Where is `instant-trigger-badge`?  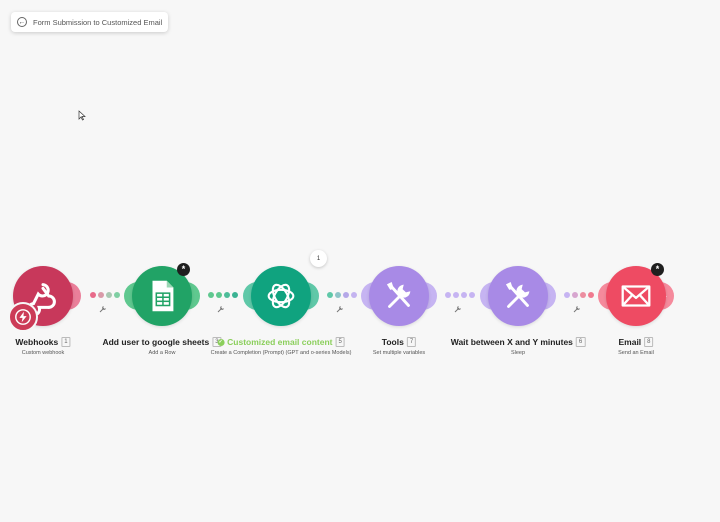 instant-trigger-badge is located at coordinates (23, 317).